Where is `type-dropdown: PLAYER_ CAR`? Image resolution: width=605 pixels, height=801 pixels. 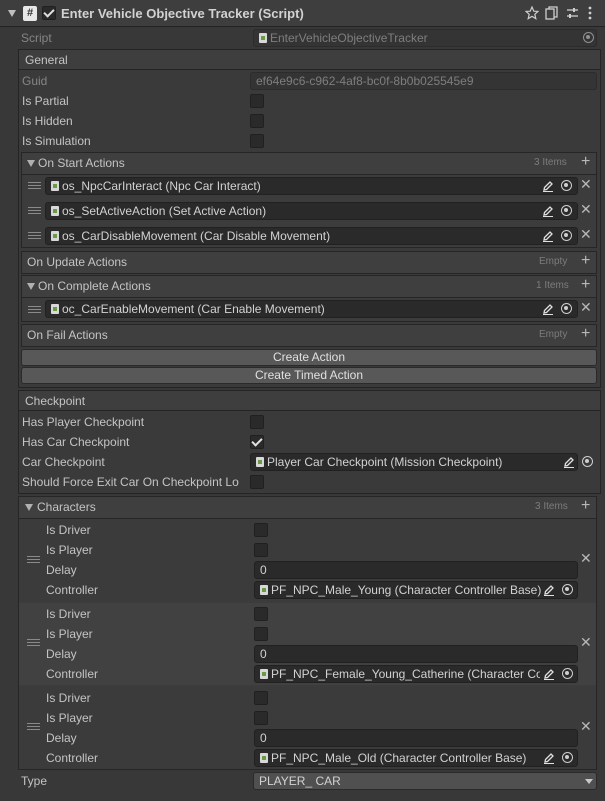
type-dropdown: PLAYER_ CAR is located at coordinates (425, 781).